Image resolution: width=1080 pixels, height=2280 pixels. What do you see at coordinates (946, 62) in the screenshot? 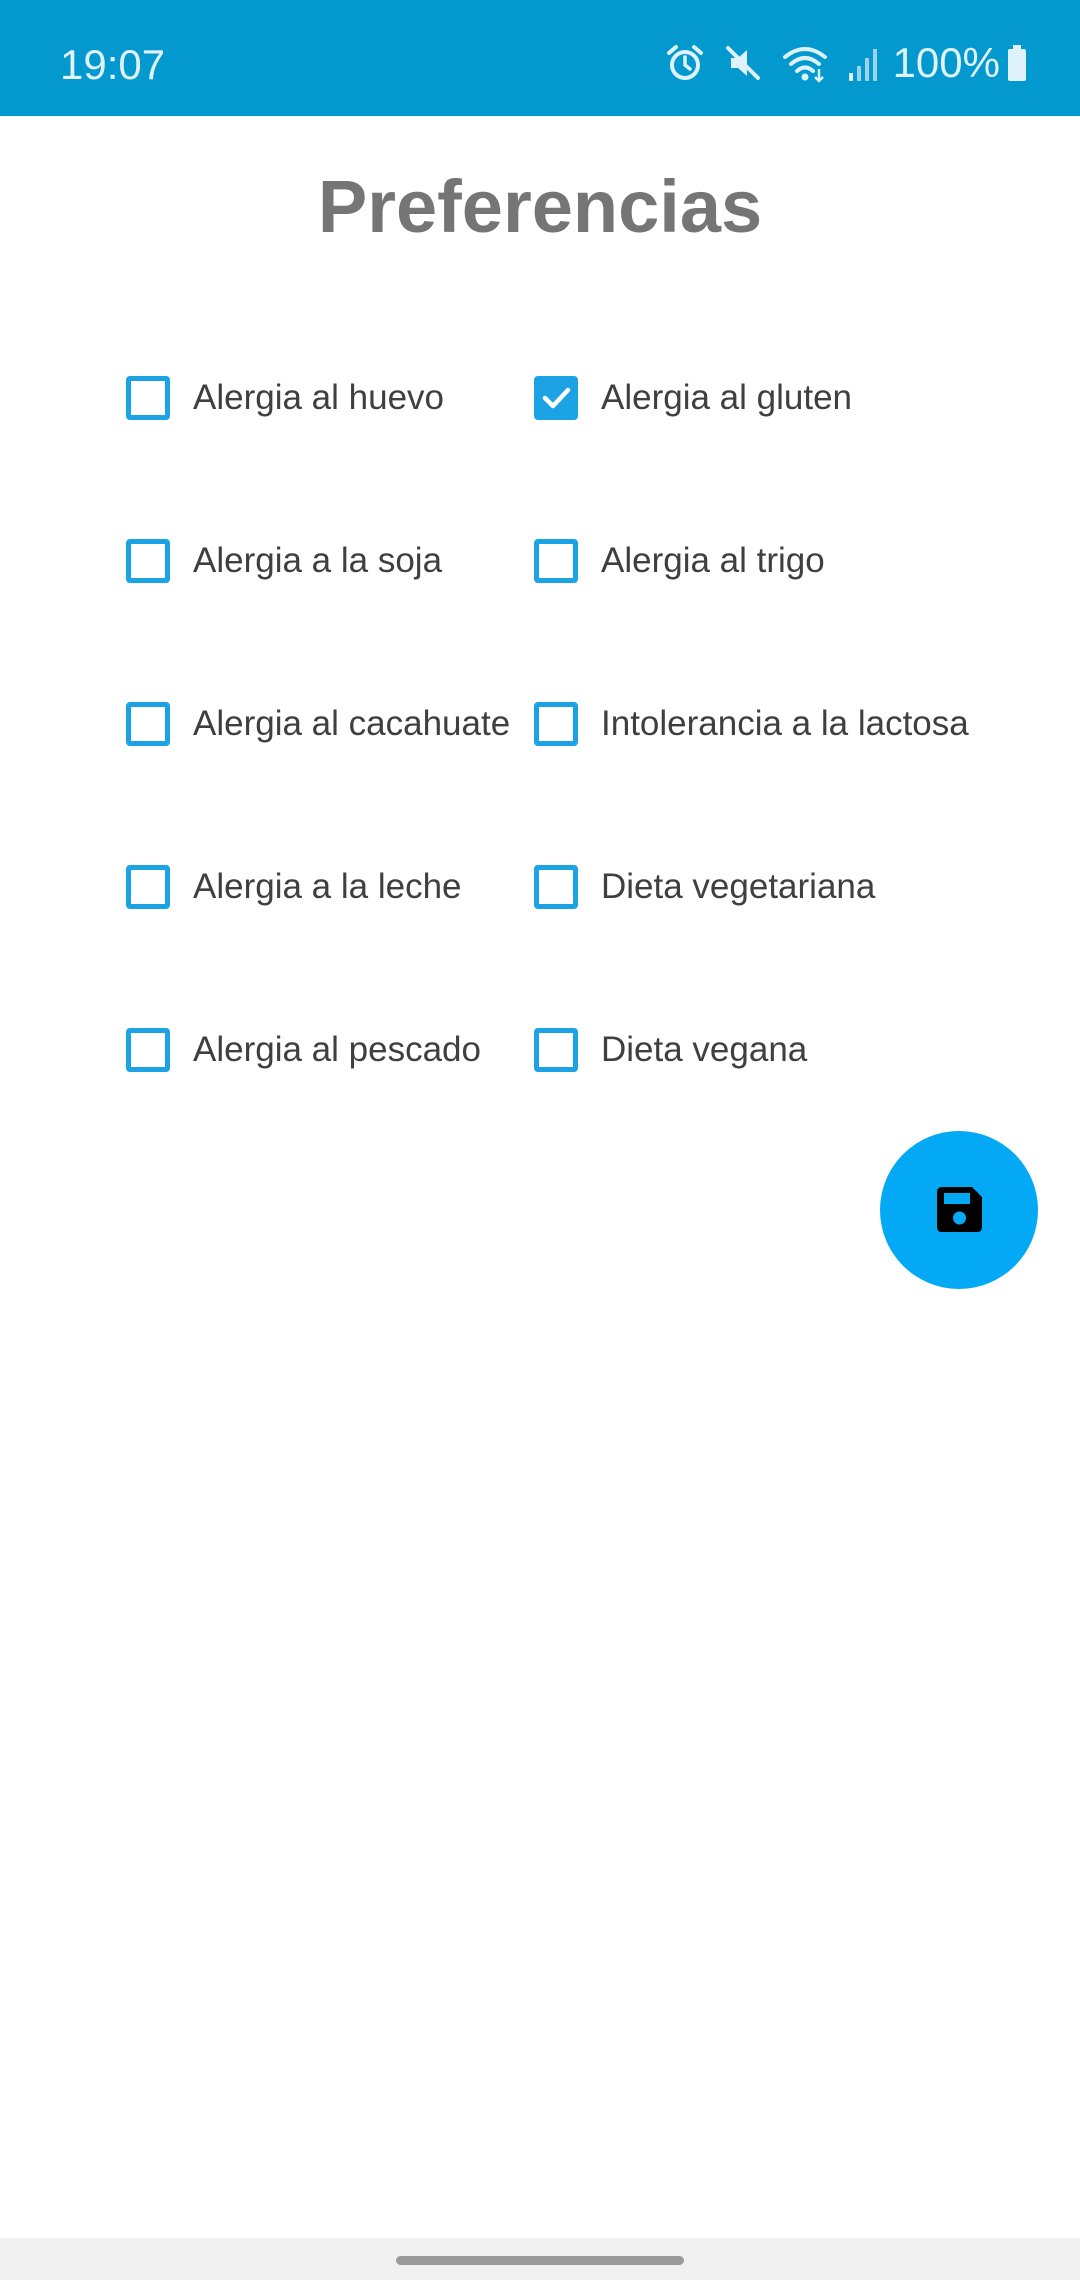
I see `battery-percent: 100%` at bounding box center [946, 62].